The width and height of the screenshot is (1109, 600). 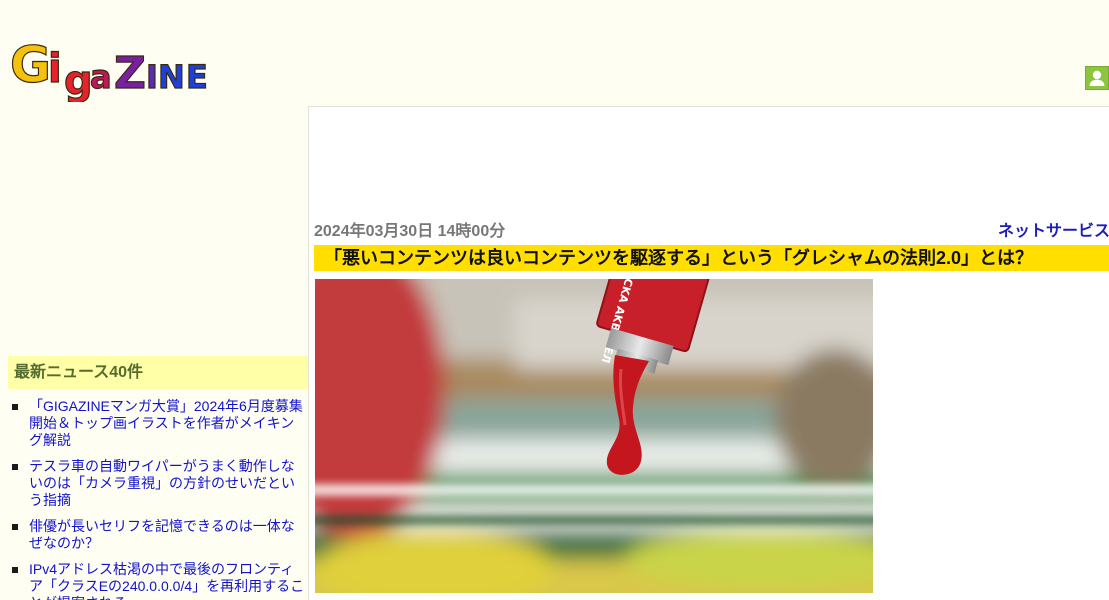 I want to click on svg-text: i, so click(x=55, y=69).